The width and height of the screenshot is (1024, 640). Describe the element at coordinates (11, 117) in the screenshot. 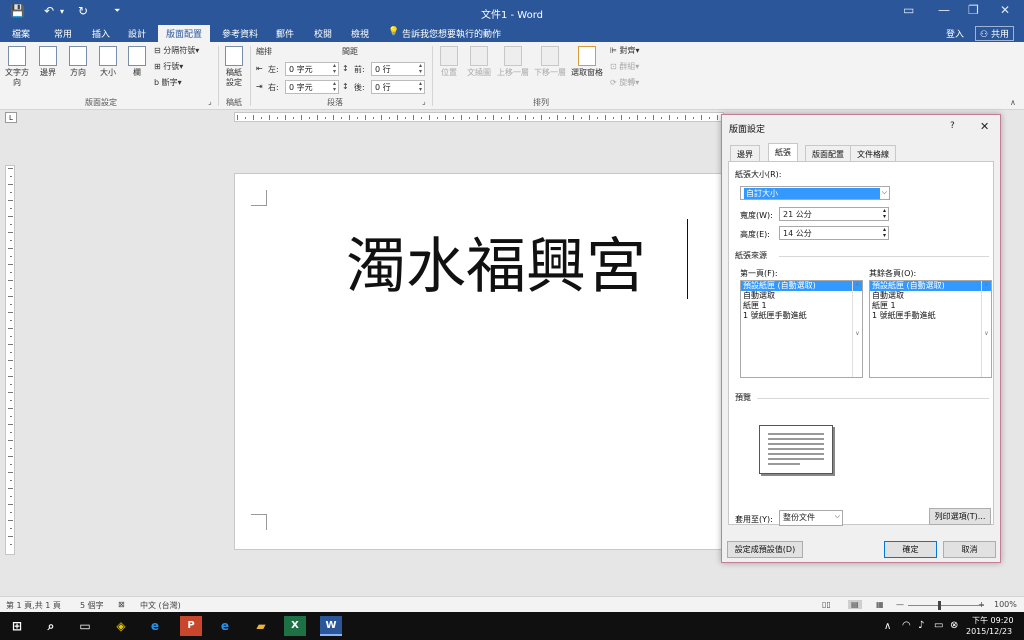

I see `tab-selector: L` at that location.